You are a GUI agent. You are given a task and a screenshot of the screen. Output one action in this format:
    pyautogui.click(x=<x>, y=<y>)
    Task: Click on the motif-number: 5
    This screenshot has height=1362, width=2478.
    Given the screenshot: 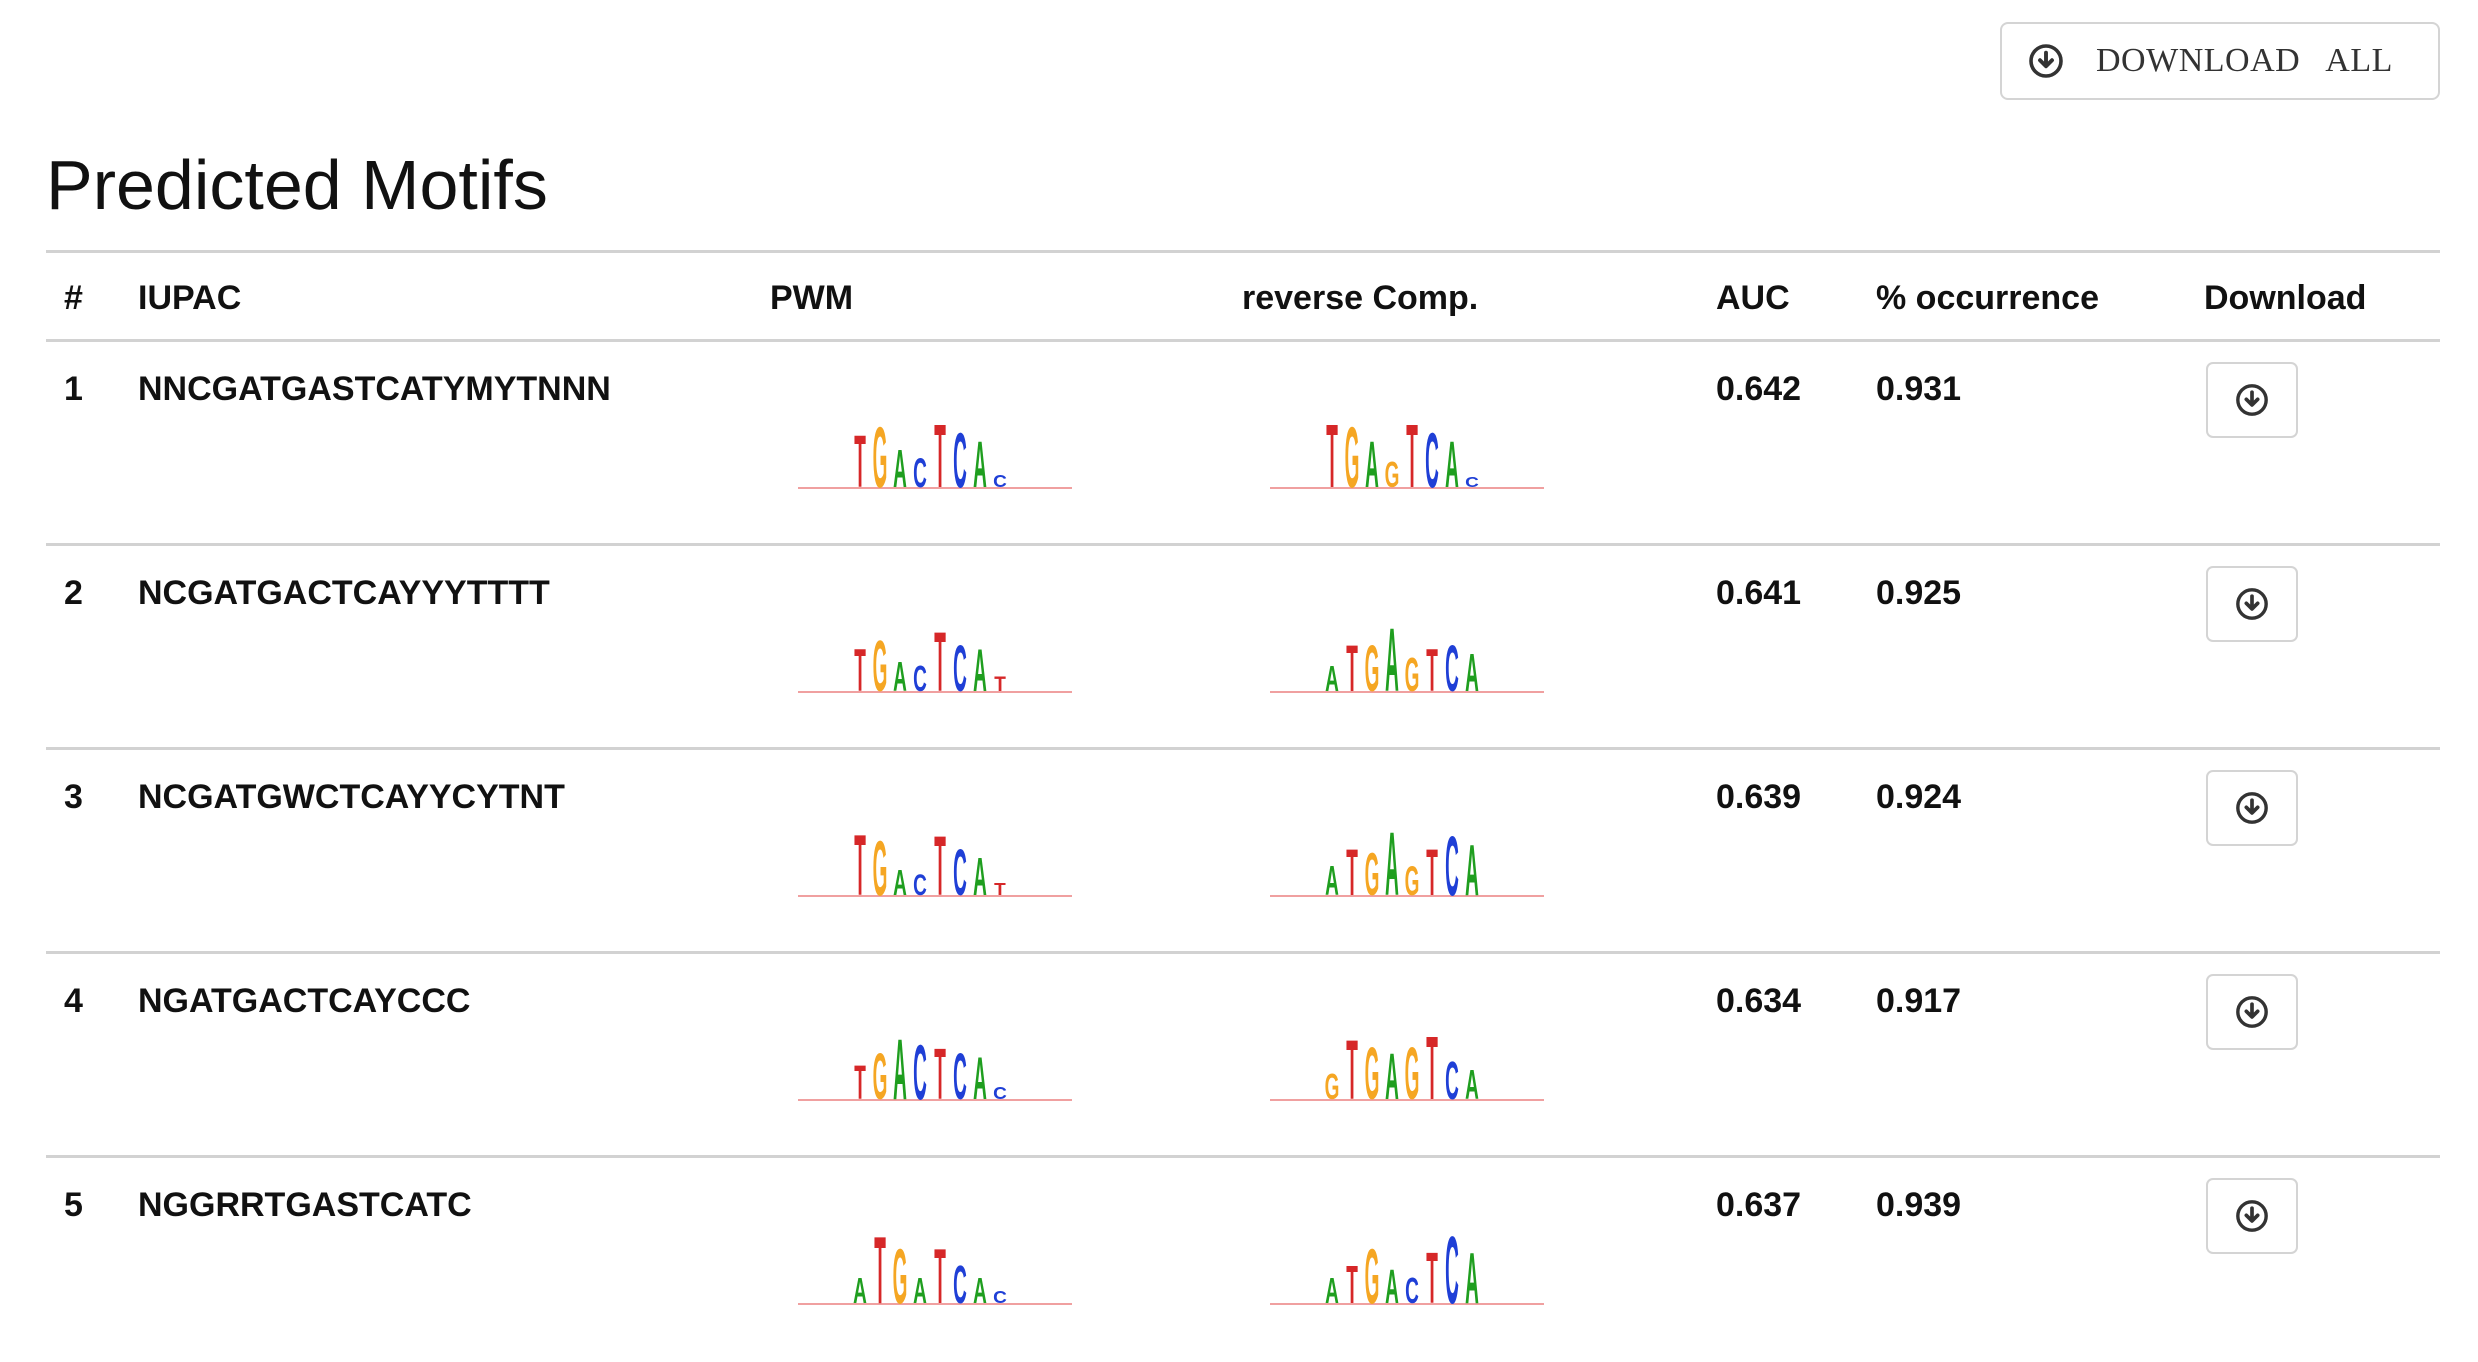 What is the action you would take?
    pyautogui.click(x=73, y=1205)
    